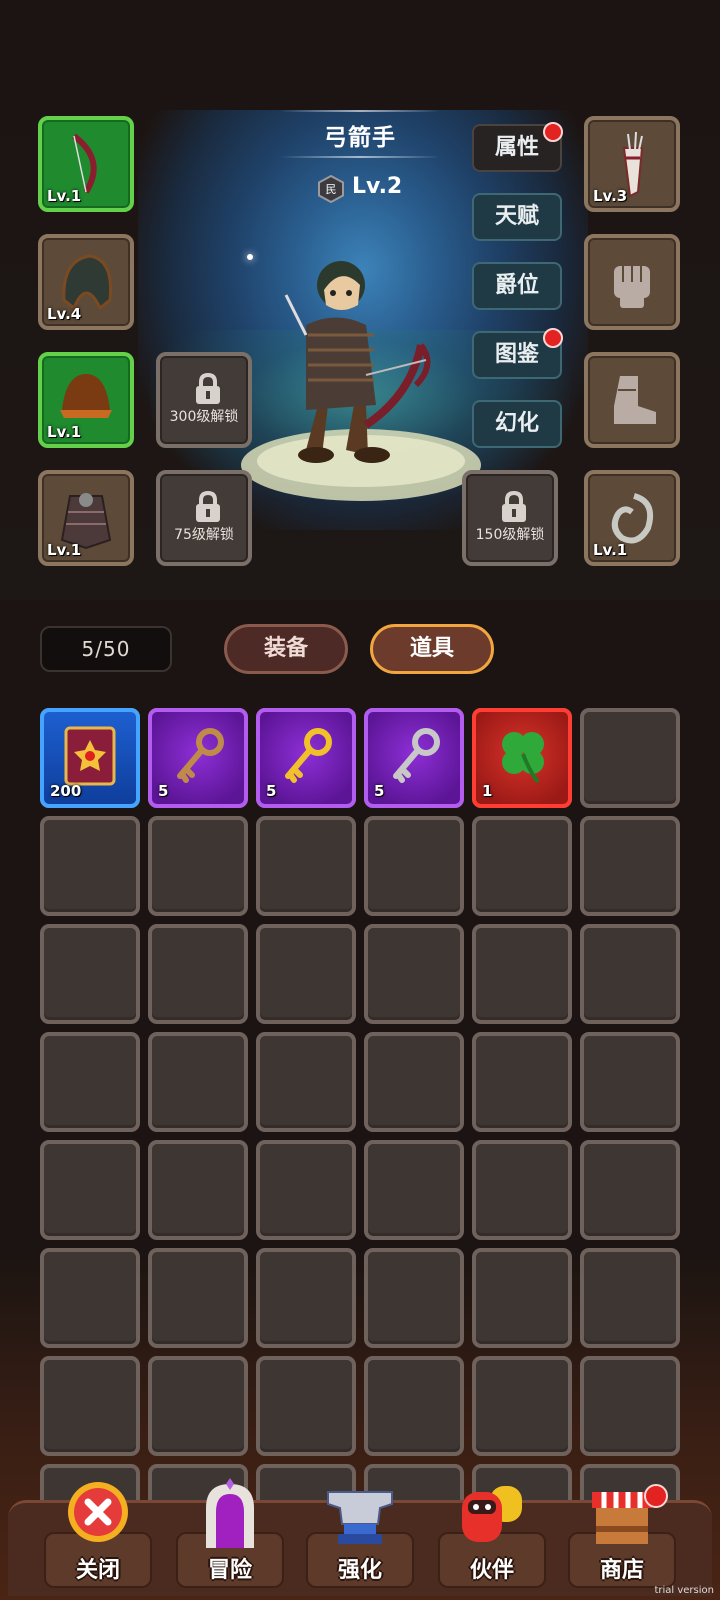 This screenshot has height=1600, width=720. I want to click on unlock-requirement: 300级解锁, so click(204, 417).